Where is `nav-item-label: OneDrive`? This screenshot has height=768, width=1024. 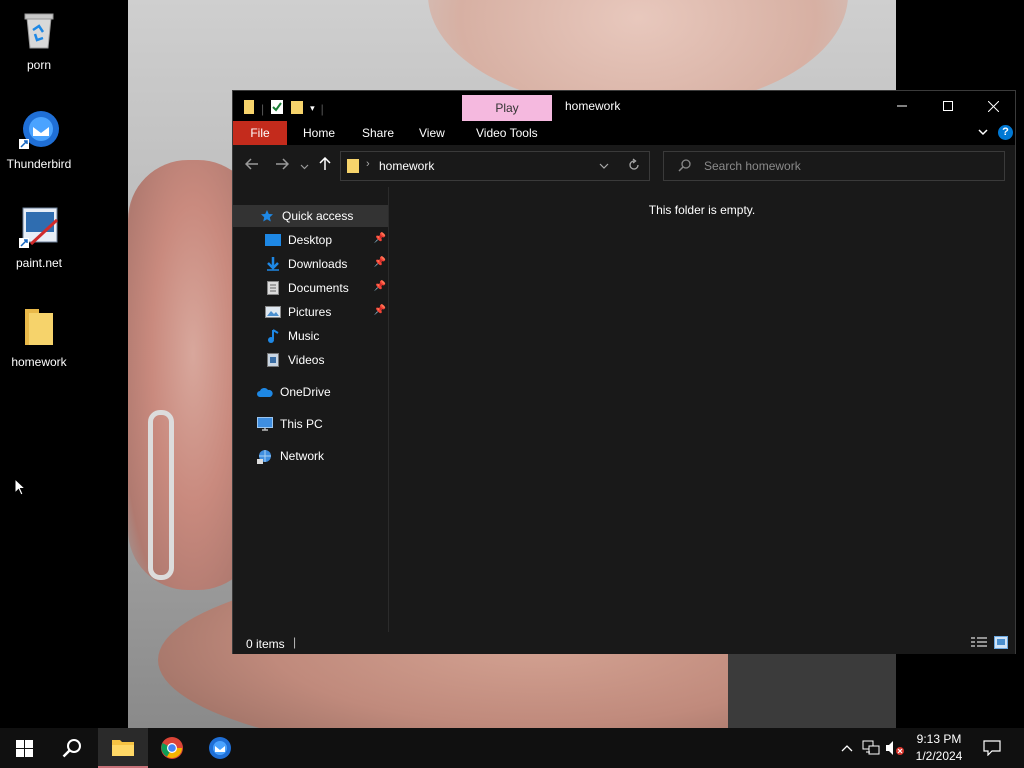 nav-item-label: OneDrive is located at coordinates (305, 392).